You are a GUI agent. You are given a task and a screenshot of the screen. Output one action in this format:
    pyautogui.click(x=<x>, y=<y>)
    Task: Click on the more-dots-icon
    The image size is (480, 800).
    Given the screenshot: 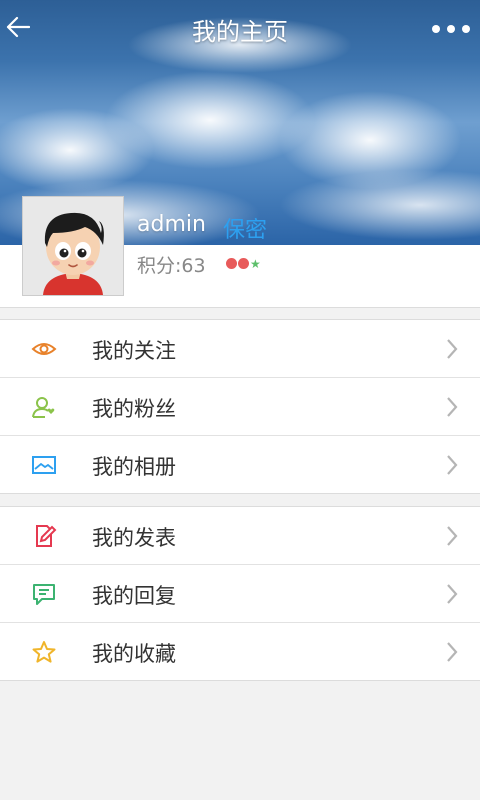 What is the action you would take?
    pyautogui.click(x=436, y=29)
    